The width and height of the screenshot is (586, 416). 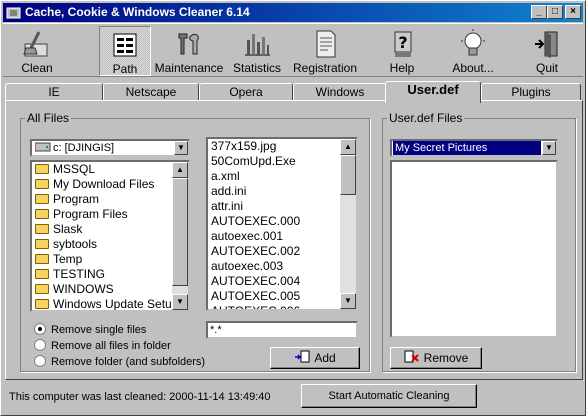 I want to click on option-remove-all-in-folder: Remove all files in folder, so click(x=102, y=346).